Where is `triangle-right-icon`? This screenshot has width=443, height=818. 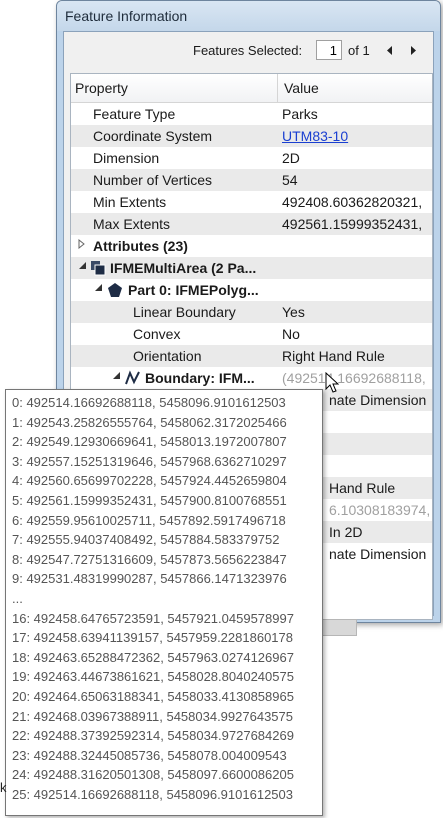 triangle-right-icon is located at coordinates (413, 50).